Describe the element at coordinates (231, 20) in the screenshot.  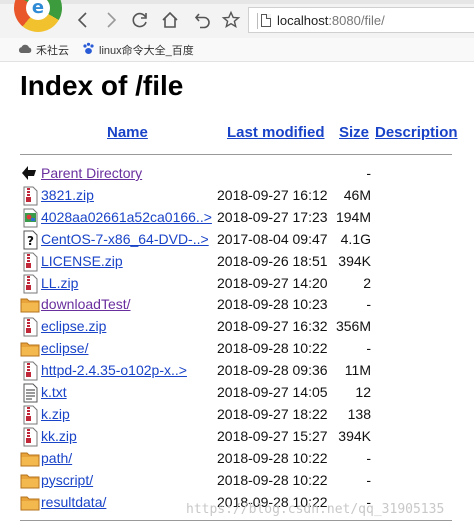
I see `star-icon` at that location.